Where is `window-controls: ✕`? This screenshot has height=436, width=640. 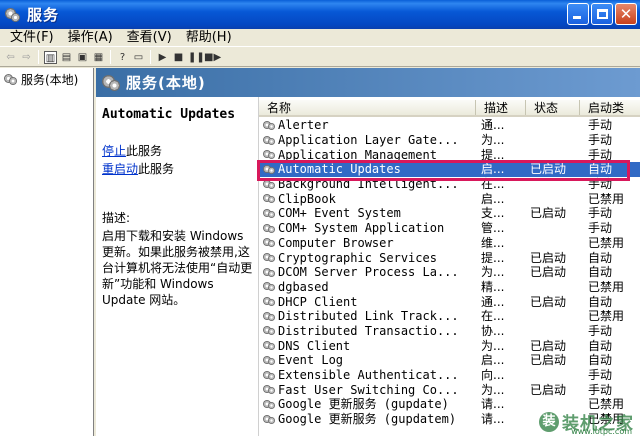 window-controls: ✕ is located at coordinates (602, 14).